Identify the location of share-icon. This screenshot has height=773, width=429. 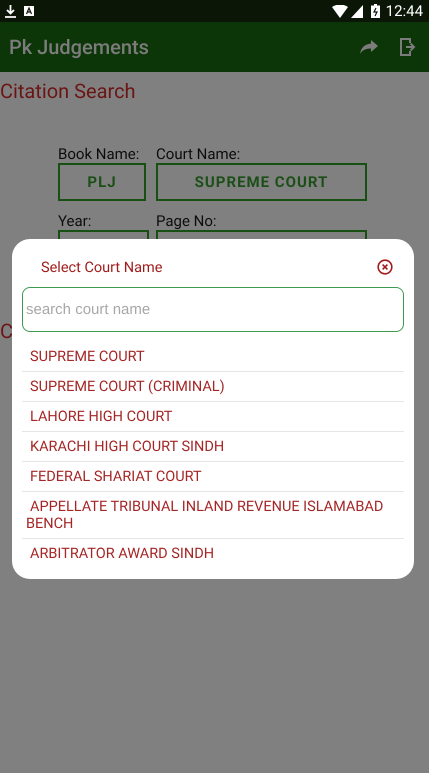
(369, 47).